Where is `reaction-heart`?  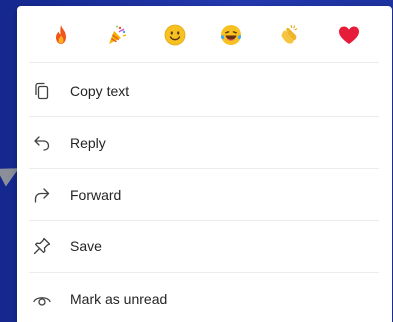 reaction-heart is located at coordinates (349, 35).